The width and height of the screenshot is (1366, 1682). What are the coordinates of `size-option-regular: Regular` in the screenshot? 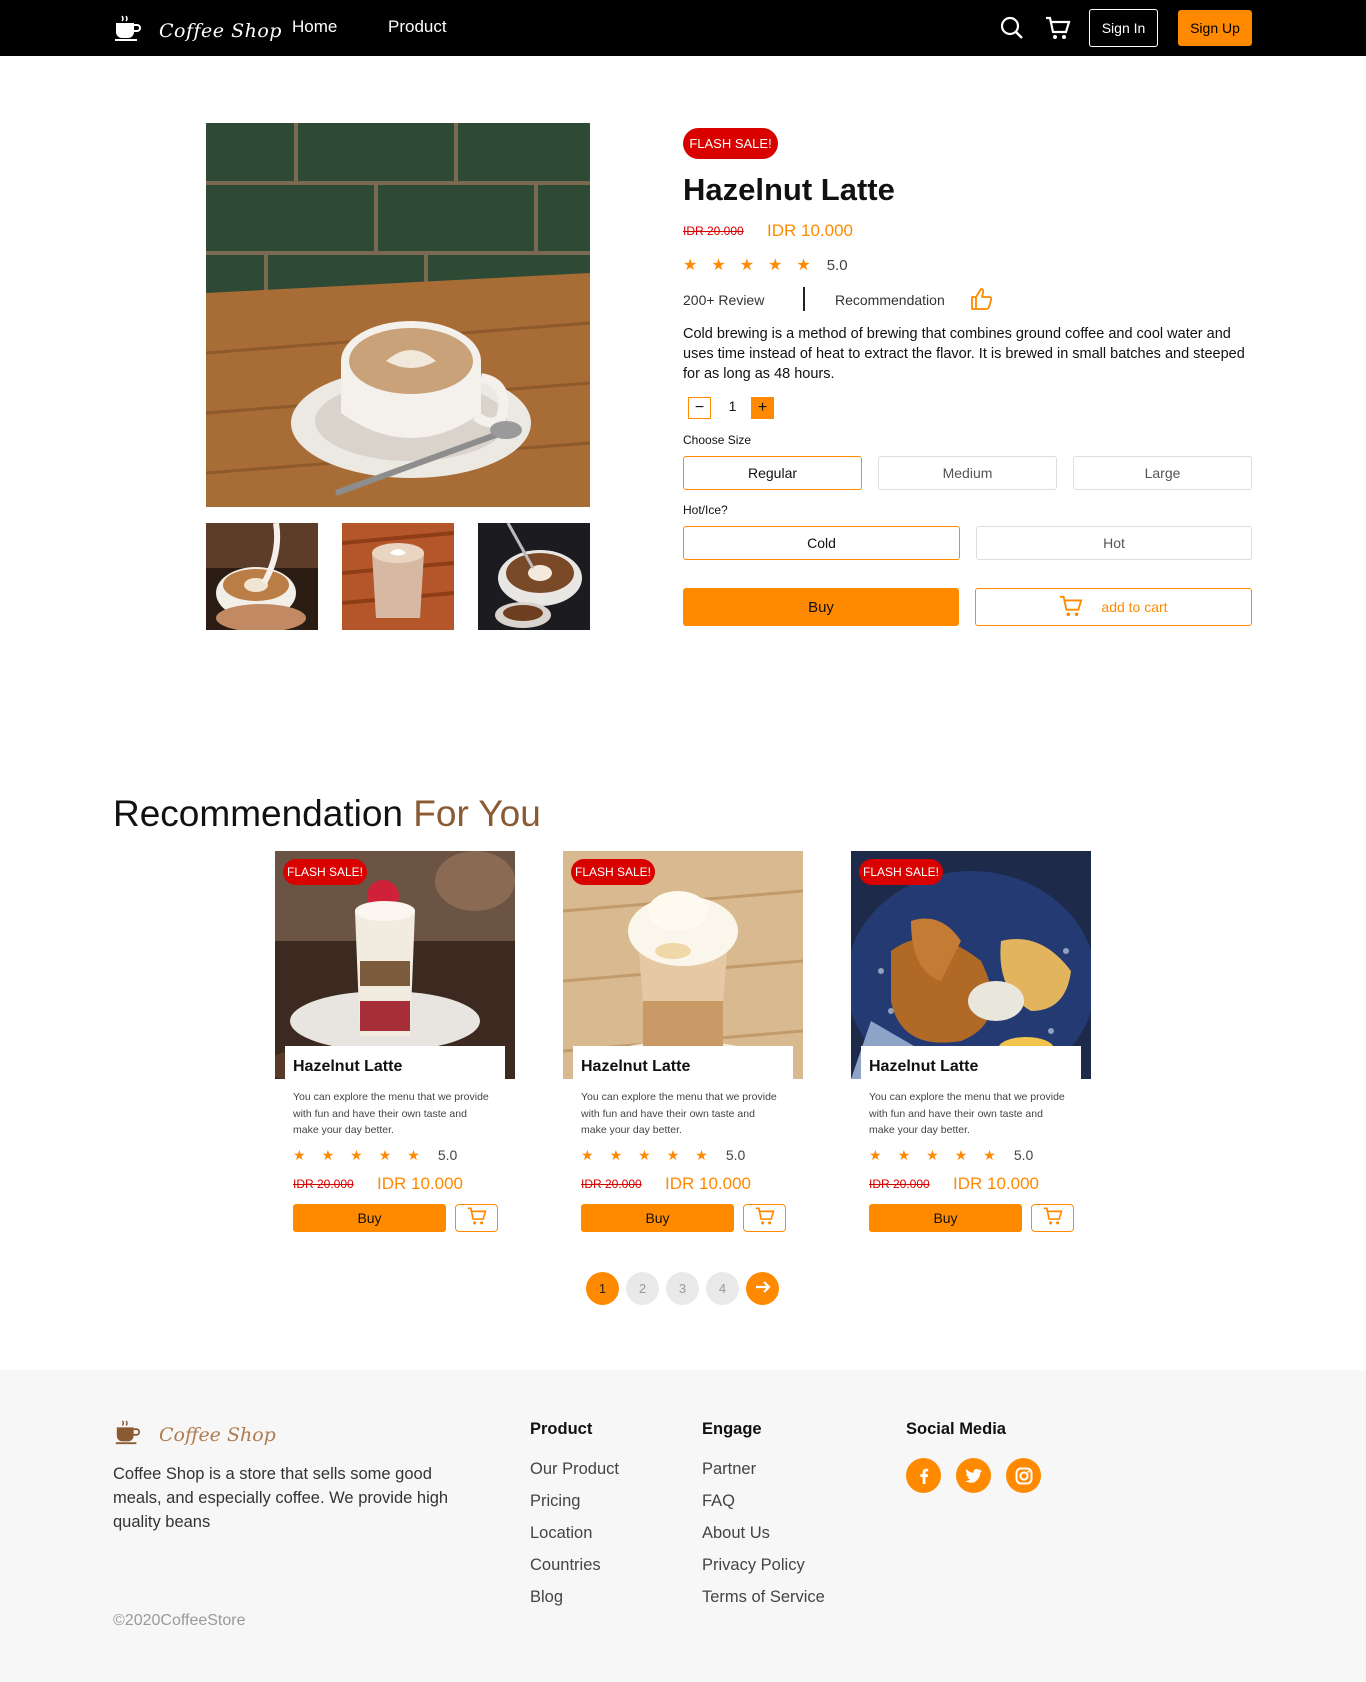 It's located at (772, 473).